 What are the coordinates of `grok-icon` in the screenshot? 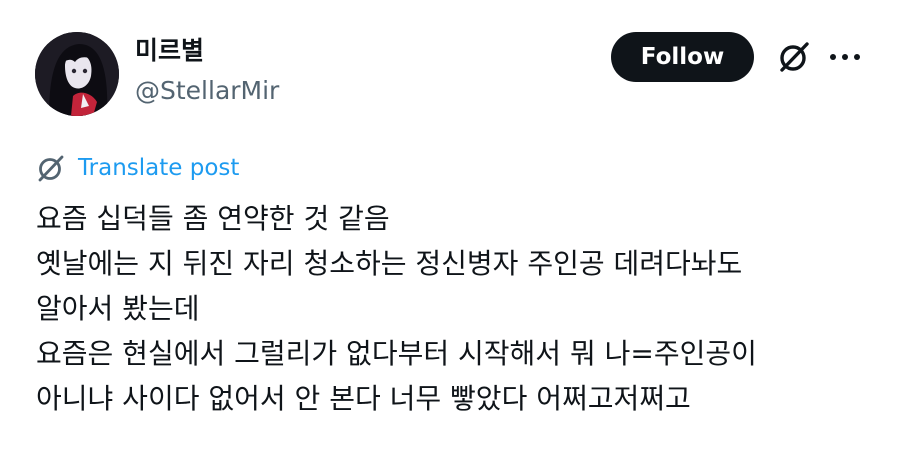 It's located at (794, 57).